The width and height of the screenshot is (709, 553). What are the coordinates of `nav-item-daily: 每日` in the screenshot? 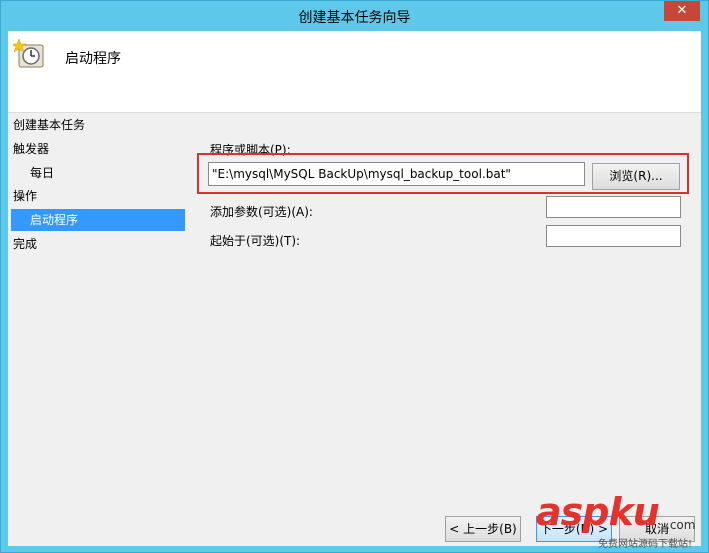 It's located at (42, 173).